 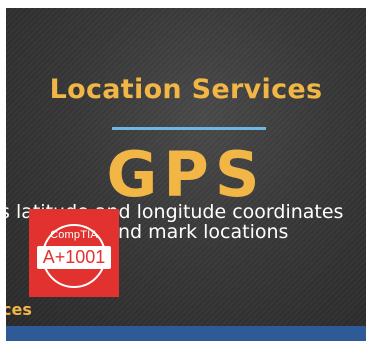 What do you see at coordinates (189, 128) in the screenshot?
I see `title-divider` at bounding box center [189, 128].